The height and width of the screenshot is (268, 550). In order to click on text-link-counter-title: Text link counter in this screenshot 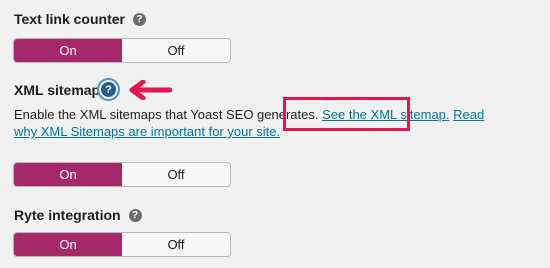, I will do `click(69, 19)`.